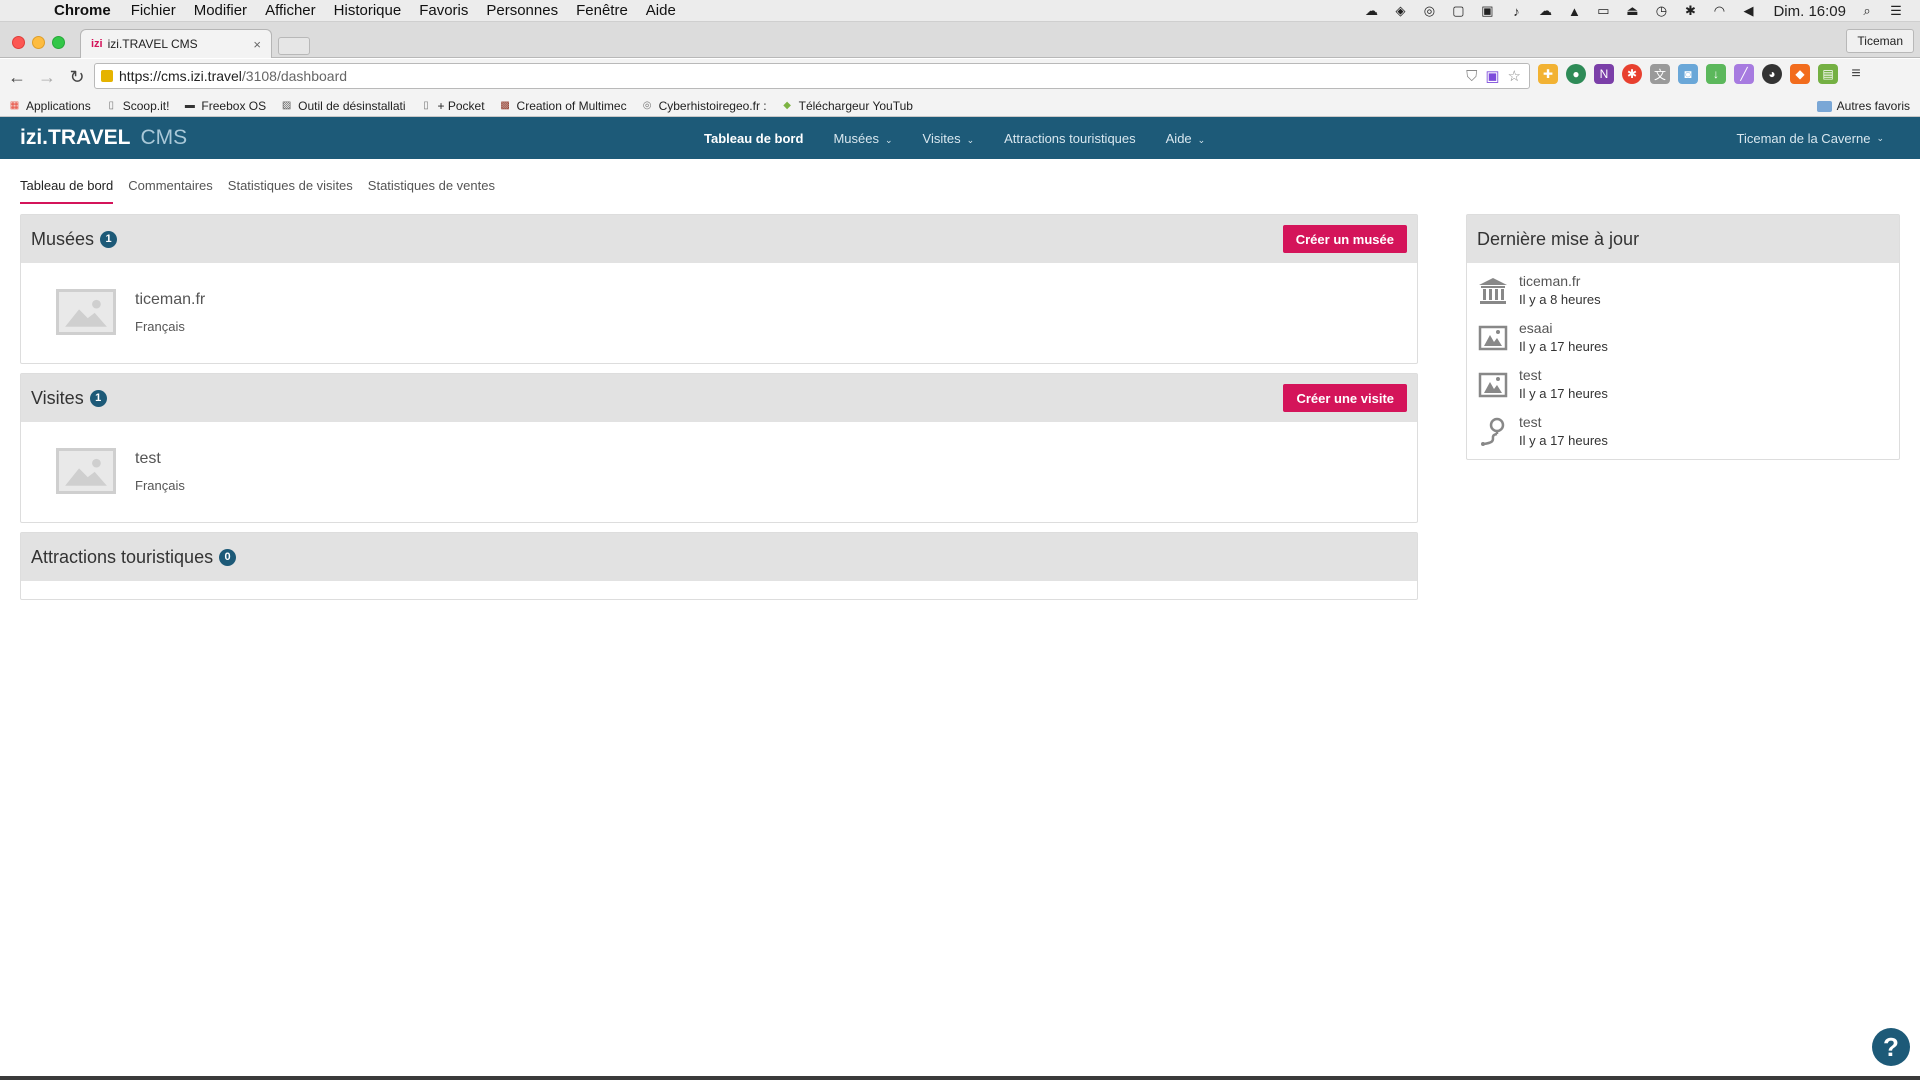 Image resolution: width=1920 pixels, height=1080 pixels. Describe the element at coordinates (1186, 138) in the screenshot. I see `nav-aide: Aide ⌄` at that location.